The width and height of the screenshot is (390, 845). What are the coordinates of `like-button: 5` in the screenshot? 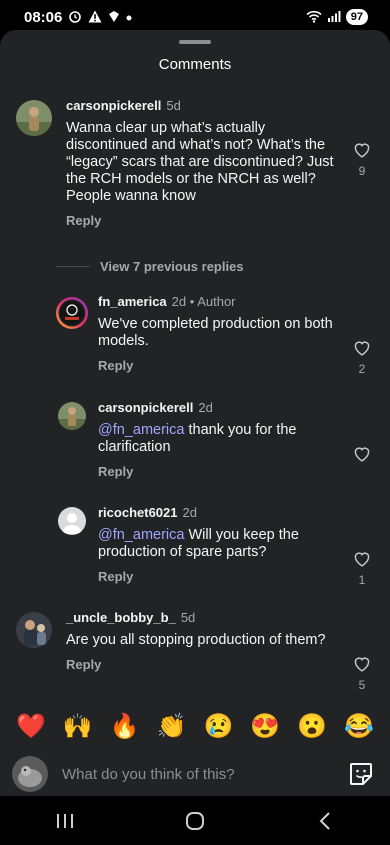 It's located at (362, 674).